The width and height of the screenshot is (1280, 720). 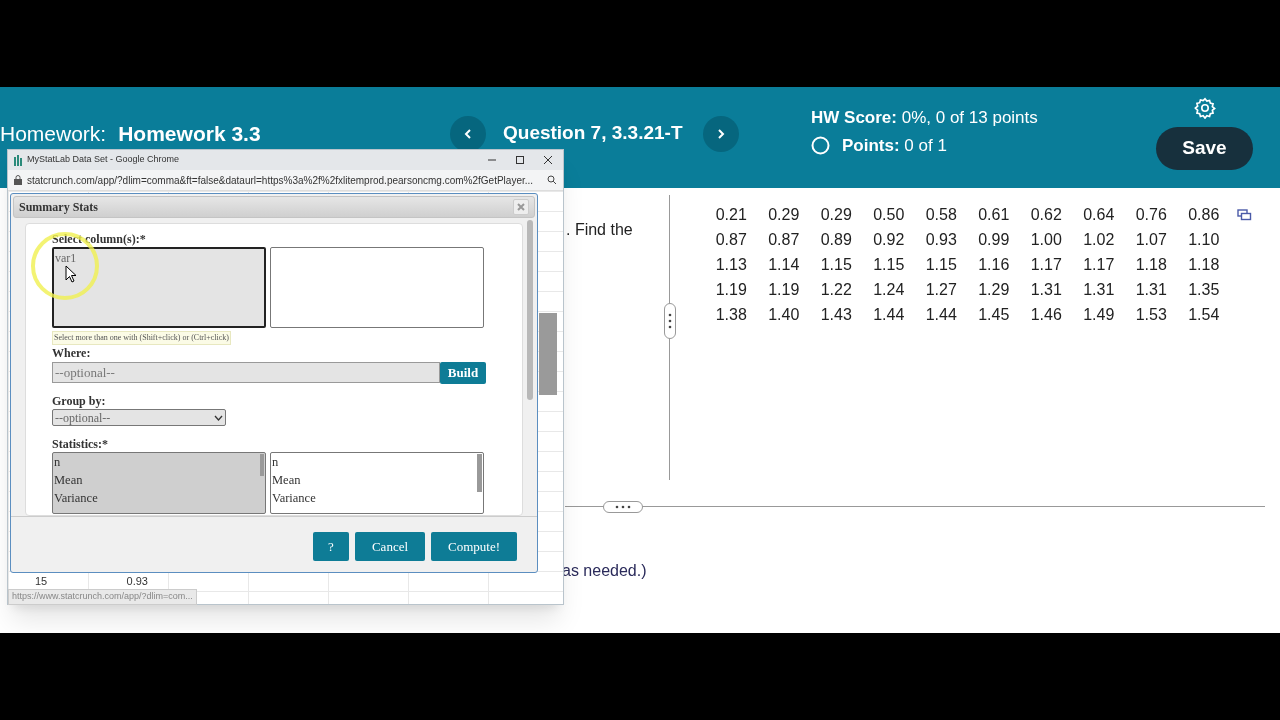 What do you see at coordinates (836, 240) in the screenshot?
I see `data-cell-text: 0.89` at bounding box center [836, 240].